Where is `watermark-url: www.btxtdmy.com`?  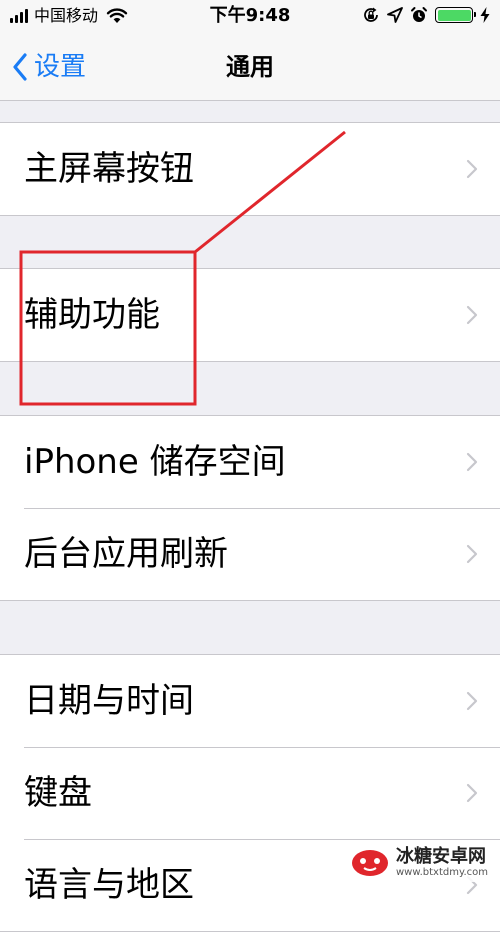 watermark-url: www.btxtdmy.com is located at coordinates (441, 872).